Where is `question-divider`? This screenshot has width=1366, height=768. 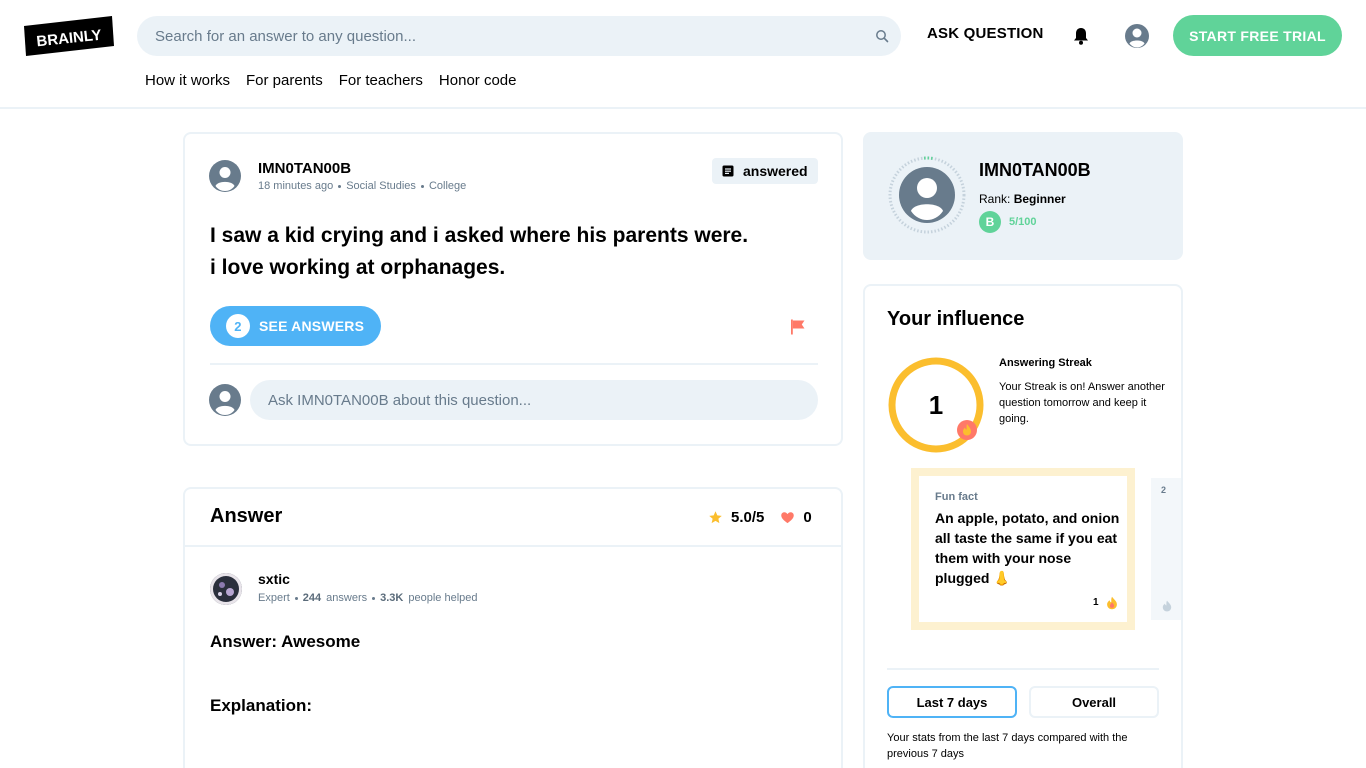
question-divider is located at coordinates (514, 364).